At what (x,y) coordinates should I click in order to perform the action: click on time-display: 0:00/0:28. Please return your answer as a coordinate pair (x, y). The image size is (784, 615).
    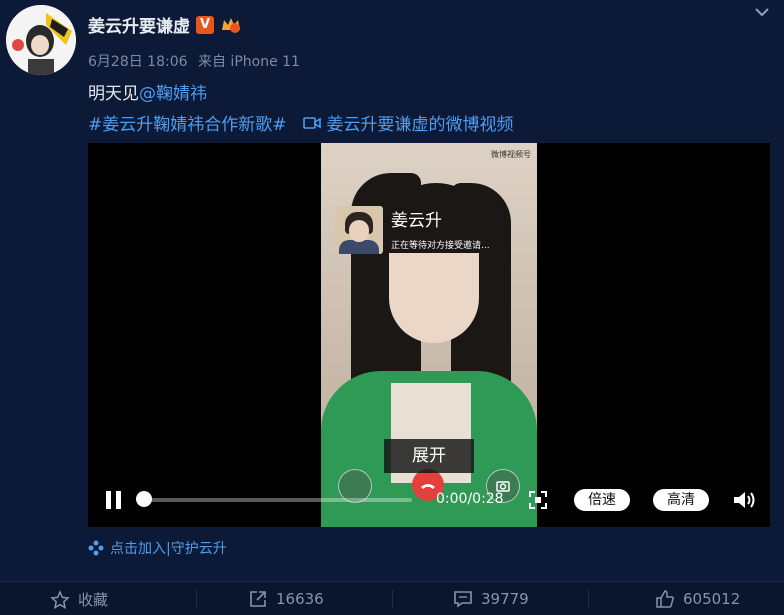
    Looking at the image, I should click on (470, 499).